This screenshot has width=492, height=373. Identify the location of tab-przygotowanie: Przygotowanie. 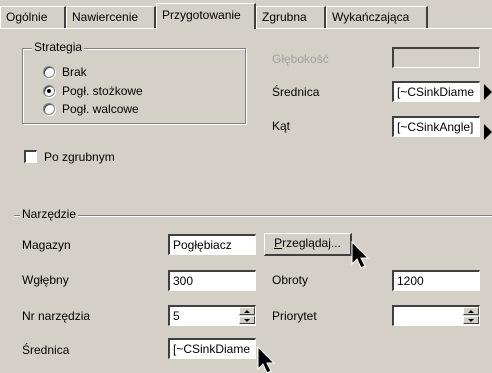
(206, 16).